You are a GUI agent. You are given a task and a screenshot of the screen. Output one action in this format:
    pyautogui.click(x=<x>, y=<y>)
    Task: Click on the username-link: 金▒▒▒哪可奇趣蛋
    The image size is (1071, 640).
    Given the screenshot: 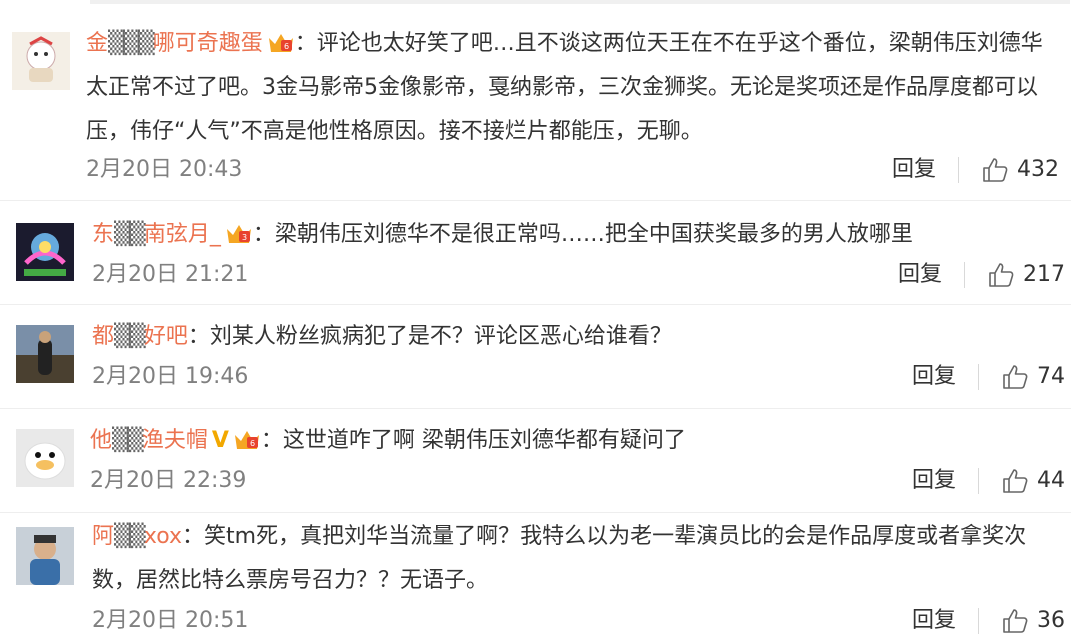 What is the action you would take?
    pyautogui.click(x=174, y=43)
    